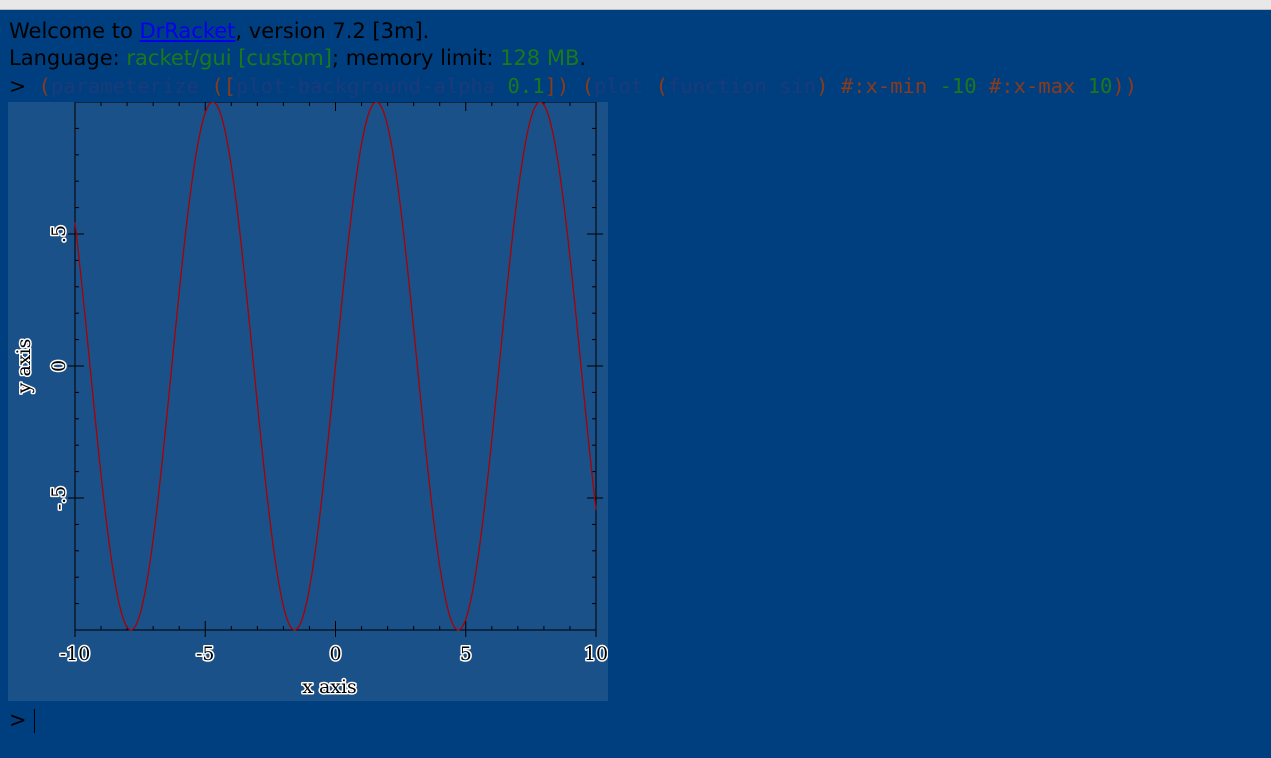  What do you see at coordinates (59, 498) in the screenshot?
I see `y-tick-label: -.5` at bounding box center [59, 498].